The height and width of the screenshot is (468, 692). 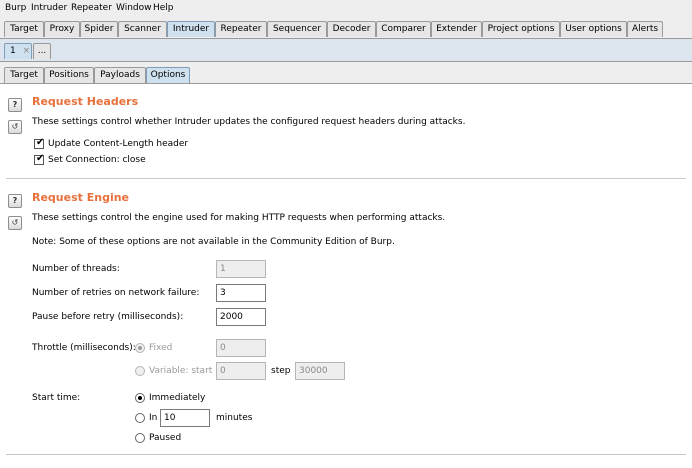 What do you see at coordinates (18, 51) in the screenshot?
I see `attack-tab-1: 1 ×` at bounding box center [18, 51].